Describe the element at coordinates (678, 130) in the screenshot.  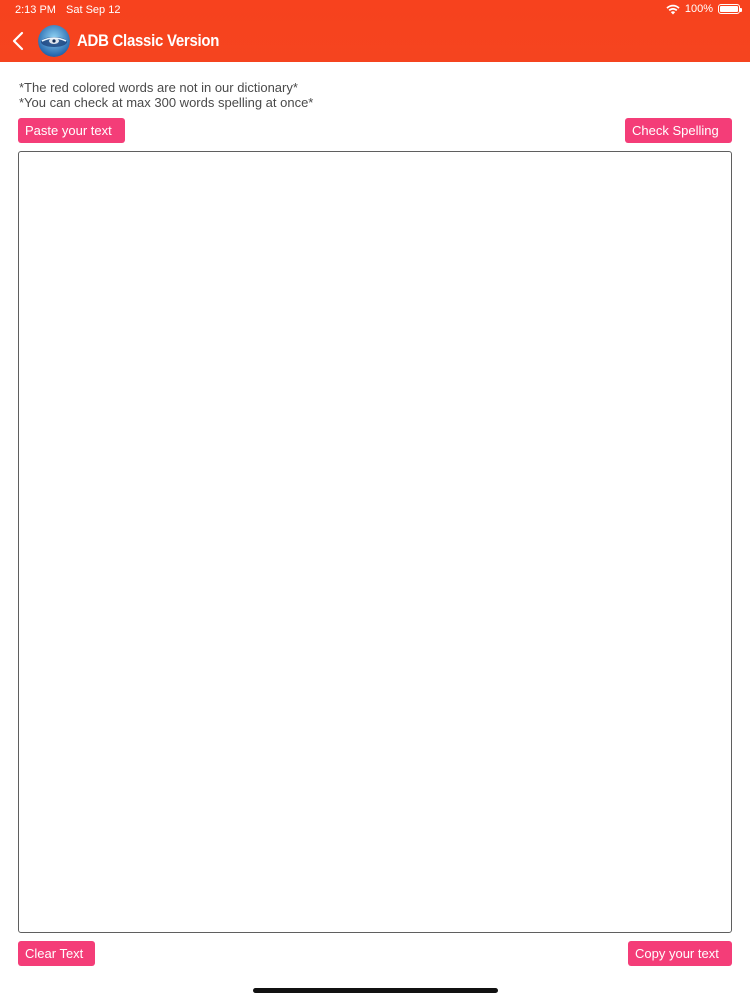
I see `check-spelling-button: Check Spelling` at that location.